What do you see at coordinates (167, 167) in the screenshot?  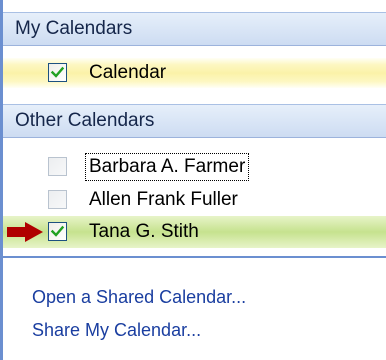 I see `barbara-farmer-label: Barbara A. Farmer` at bounding box center [167, 167].